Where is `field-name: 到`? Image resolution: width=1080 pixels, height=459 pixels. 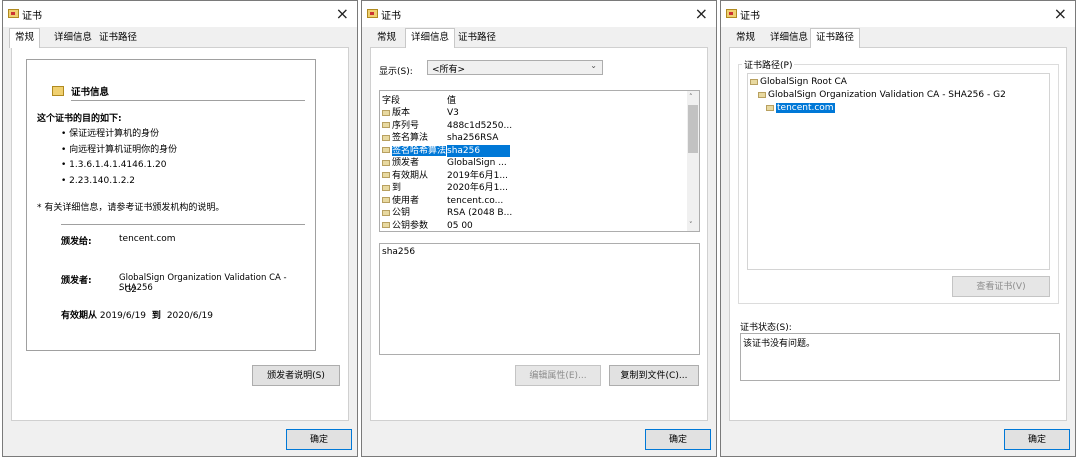 field-name: 到 is located at coordinates (397, 188).